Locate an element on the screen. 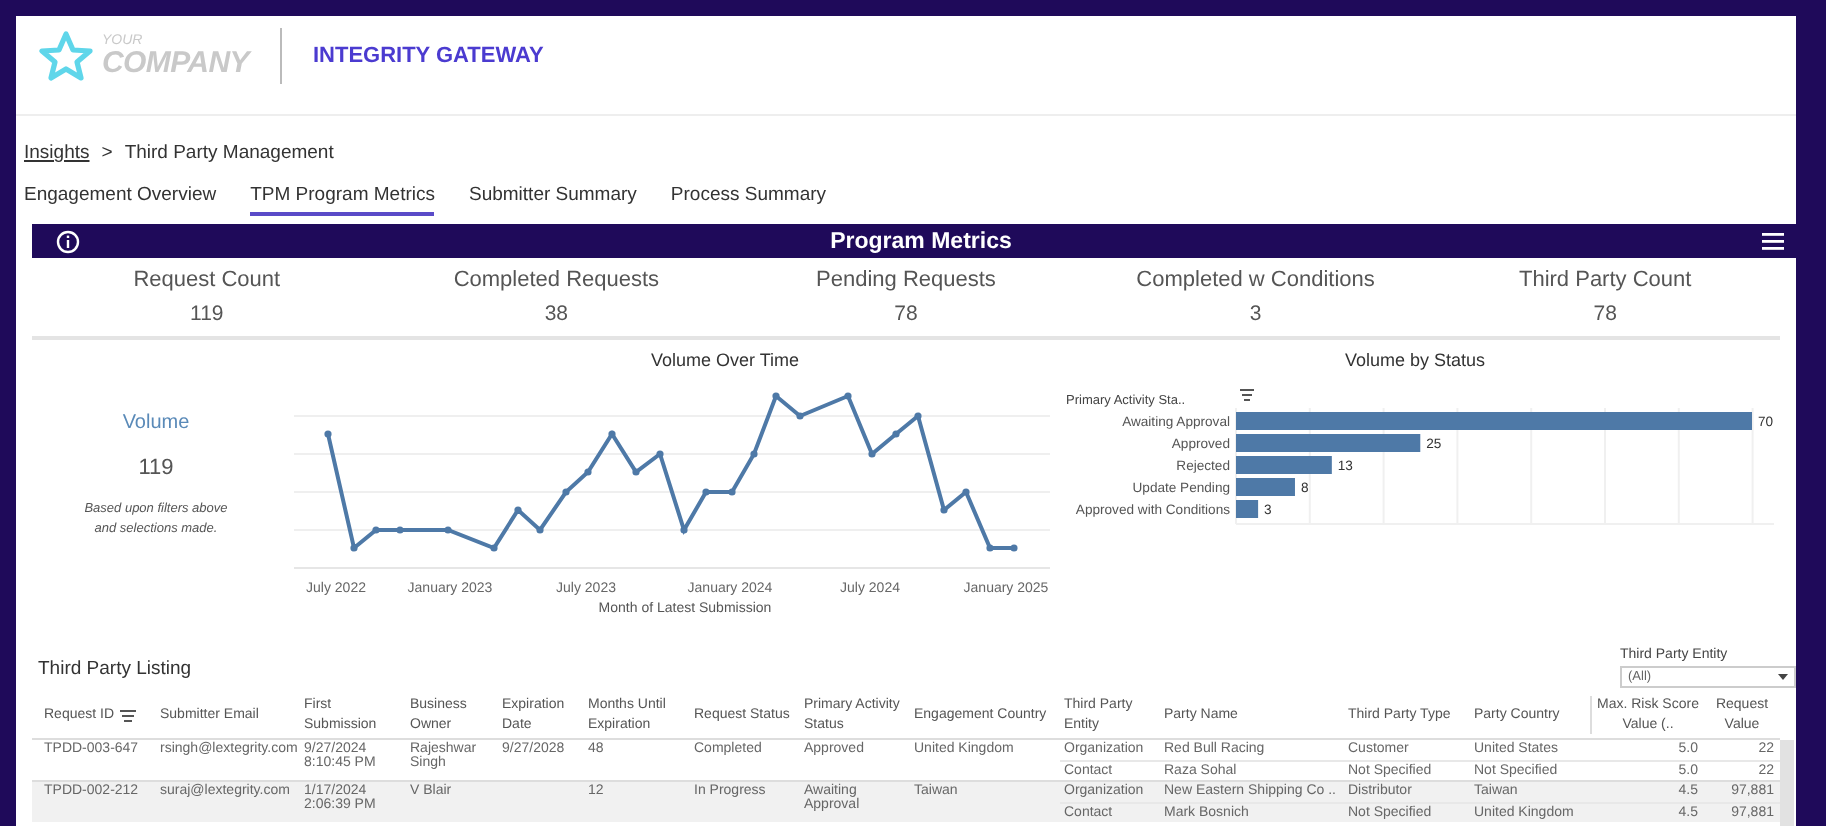 The width and height of the screenshot is (1826, 826). caret-icon is located at coordinates (1783, 677).